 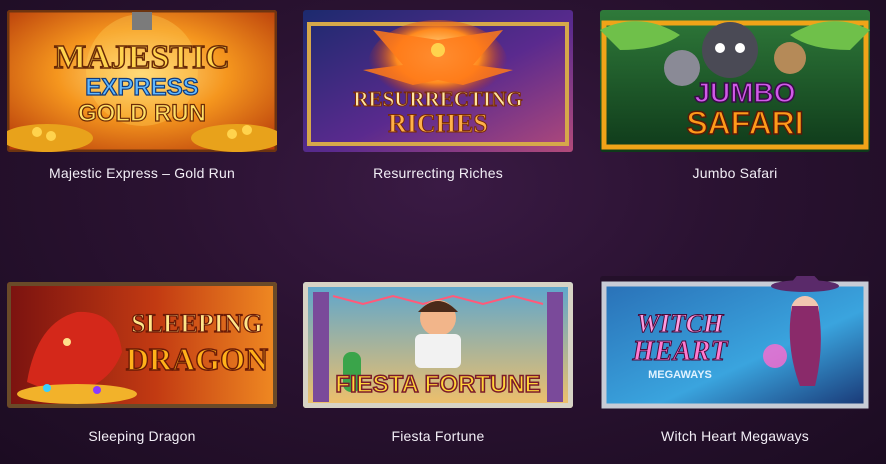 I want to click on game-thumbnail: MAJESTIC EXPRESS GOLD RUN, so click(x=142, y=81).